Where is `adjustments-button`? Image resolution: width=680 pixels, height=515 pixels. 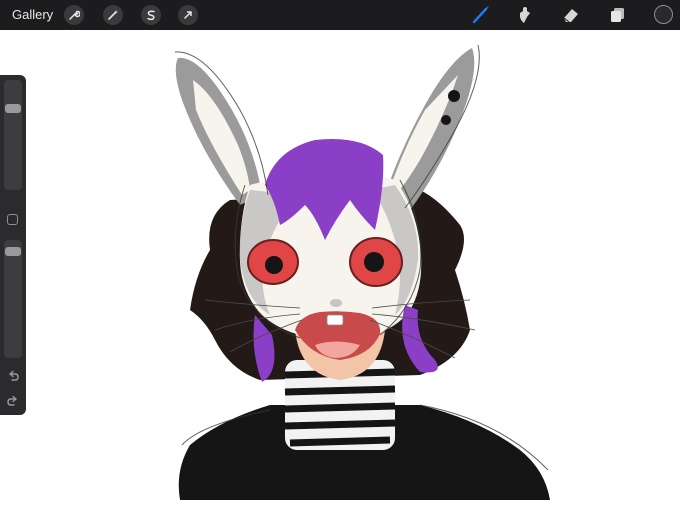 adjustments-button is located at coordinates (113, 15).